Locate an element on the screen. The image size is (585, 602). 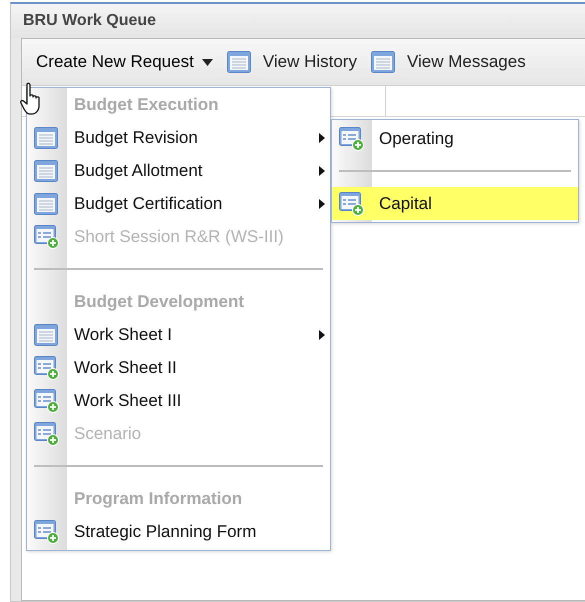
toolbar-button: View History is located at coordinates (309, 62).